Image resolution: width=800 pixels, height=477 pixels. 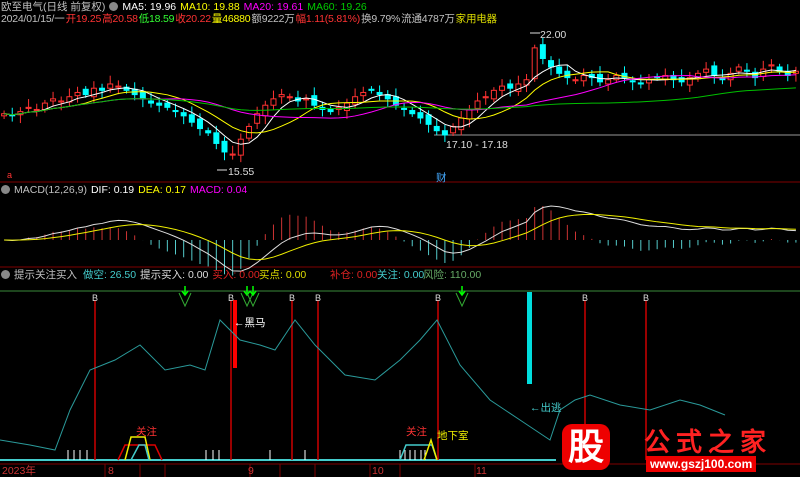 I want to click on watermark-site: www.gszj100.com, so click(x=701, y=464).